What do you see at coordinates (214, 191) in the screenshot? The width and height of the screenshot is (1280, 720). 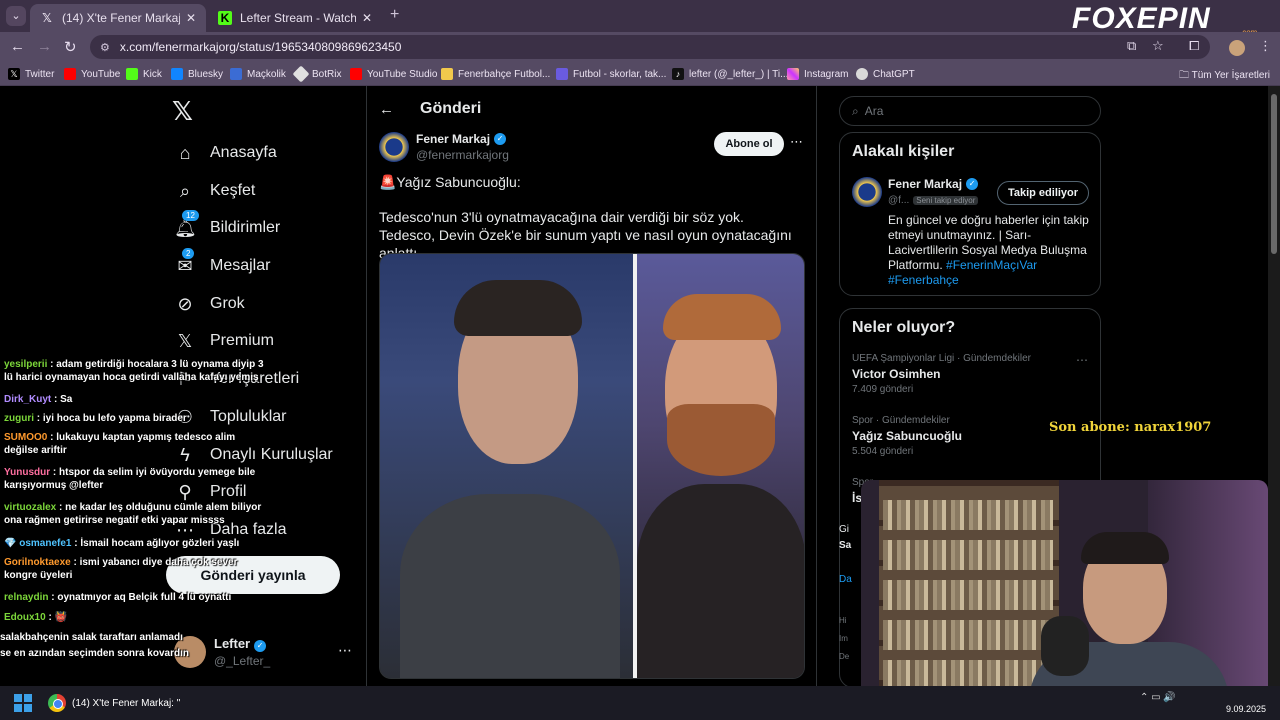 I see `sidebar-item-explore: ⌕ Keşfet` at bounding box center [214, 191].